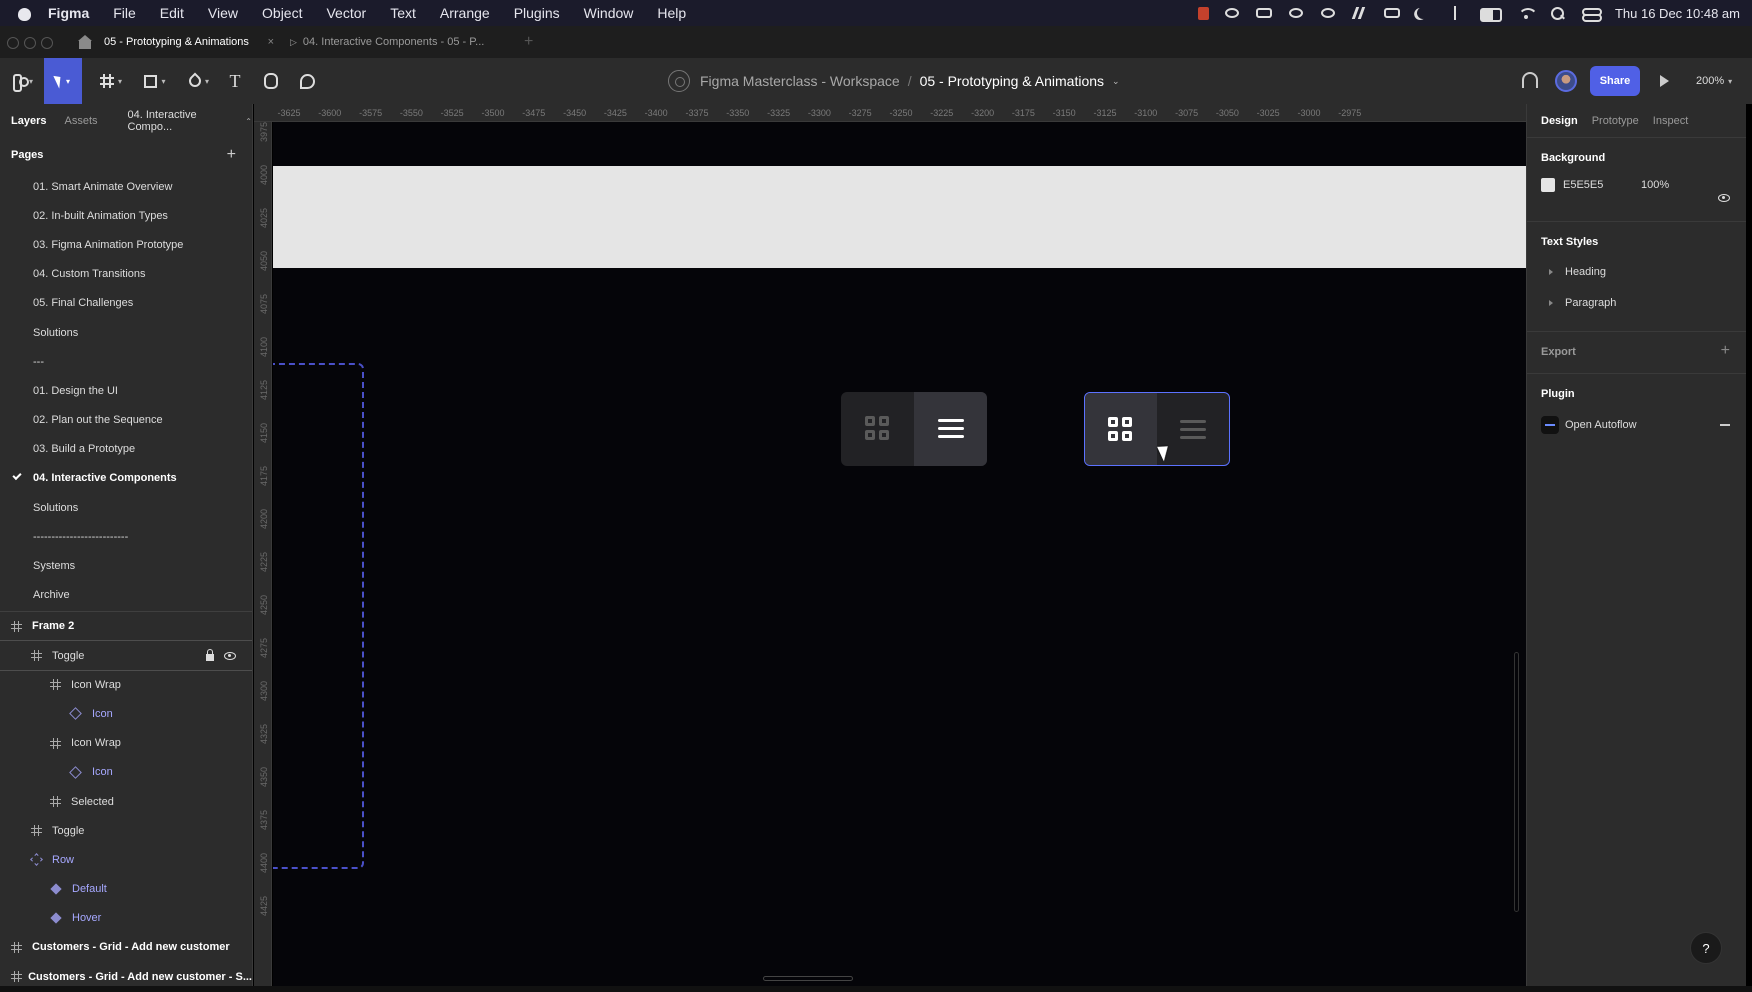 This screenshot has width=1752, height=992. Describe the element at coordinates (235, 81) in the screenshot. I see `text-tool-button: T` at that location.